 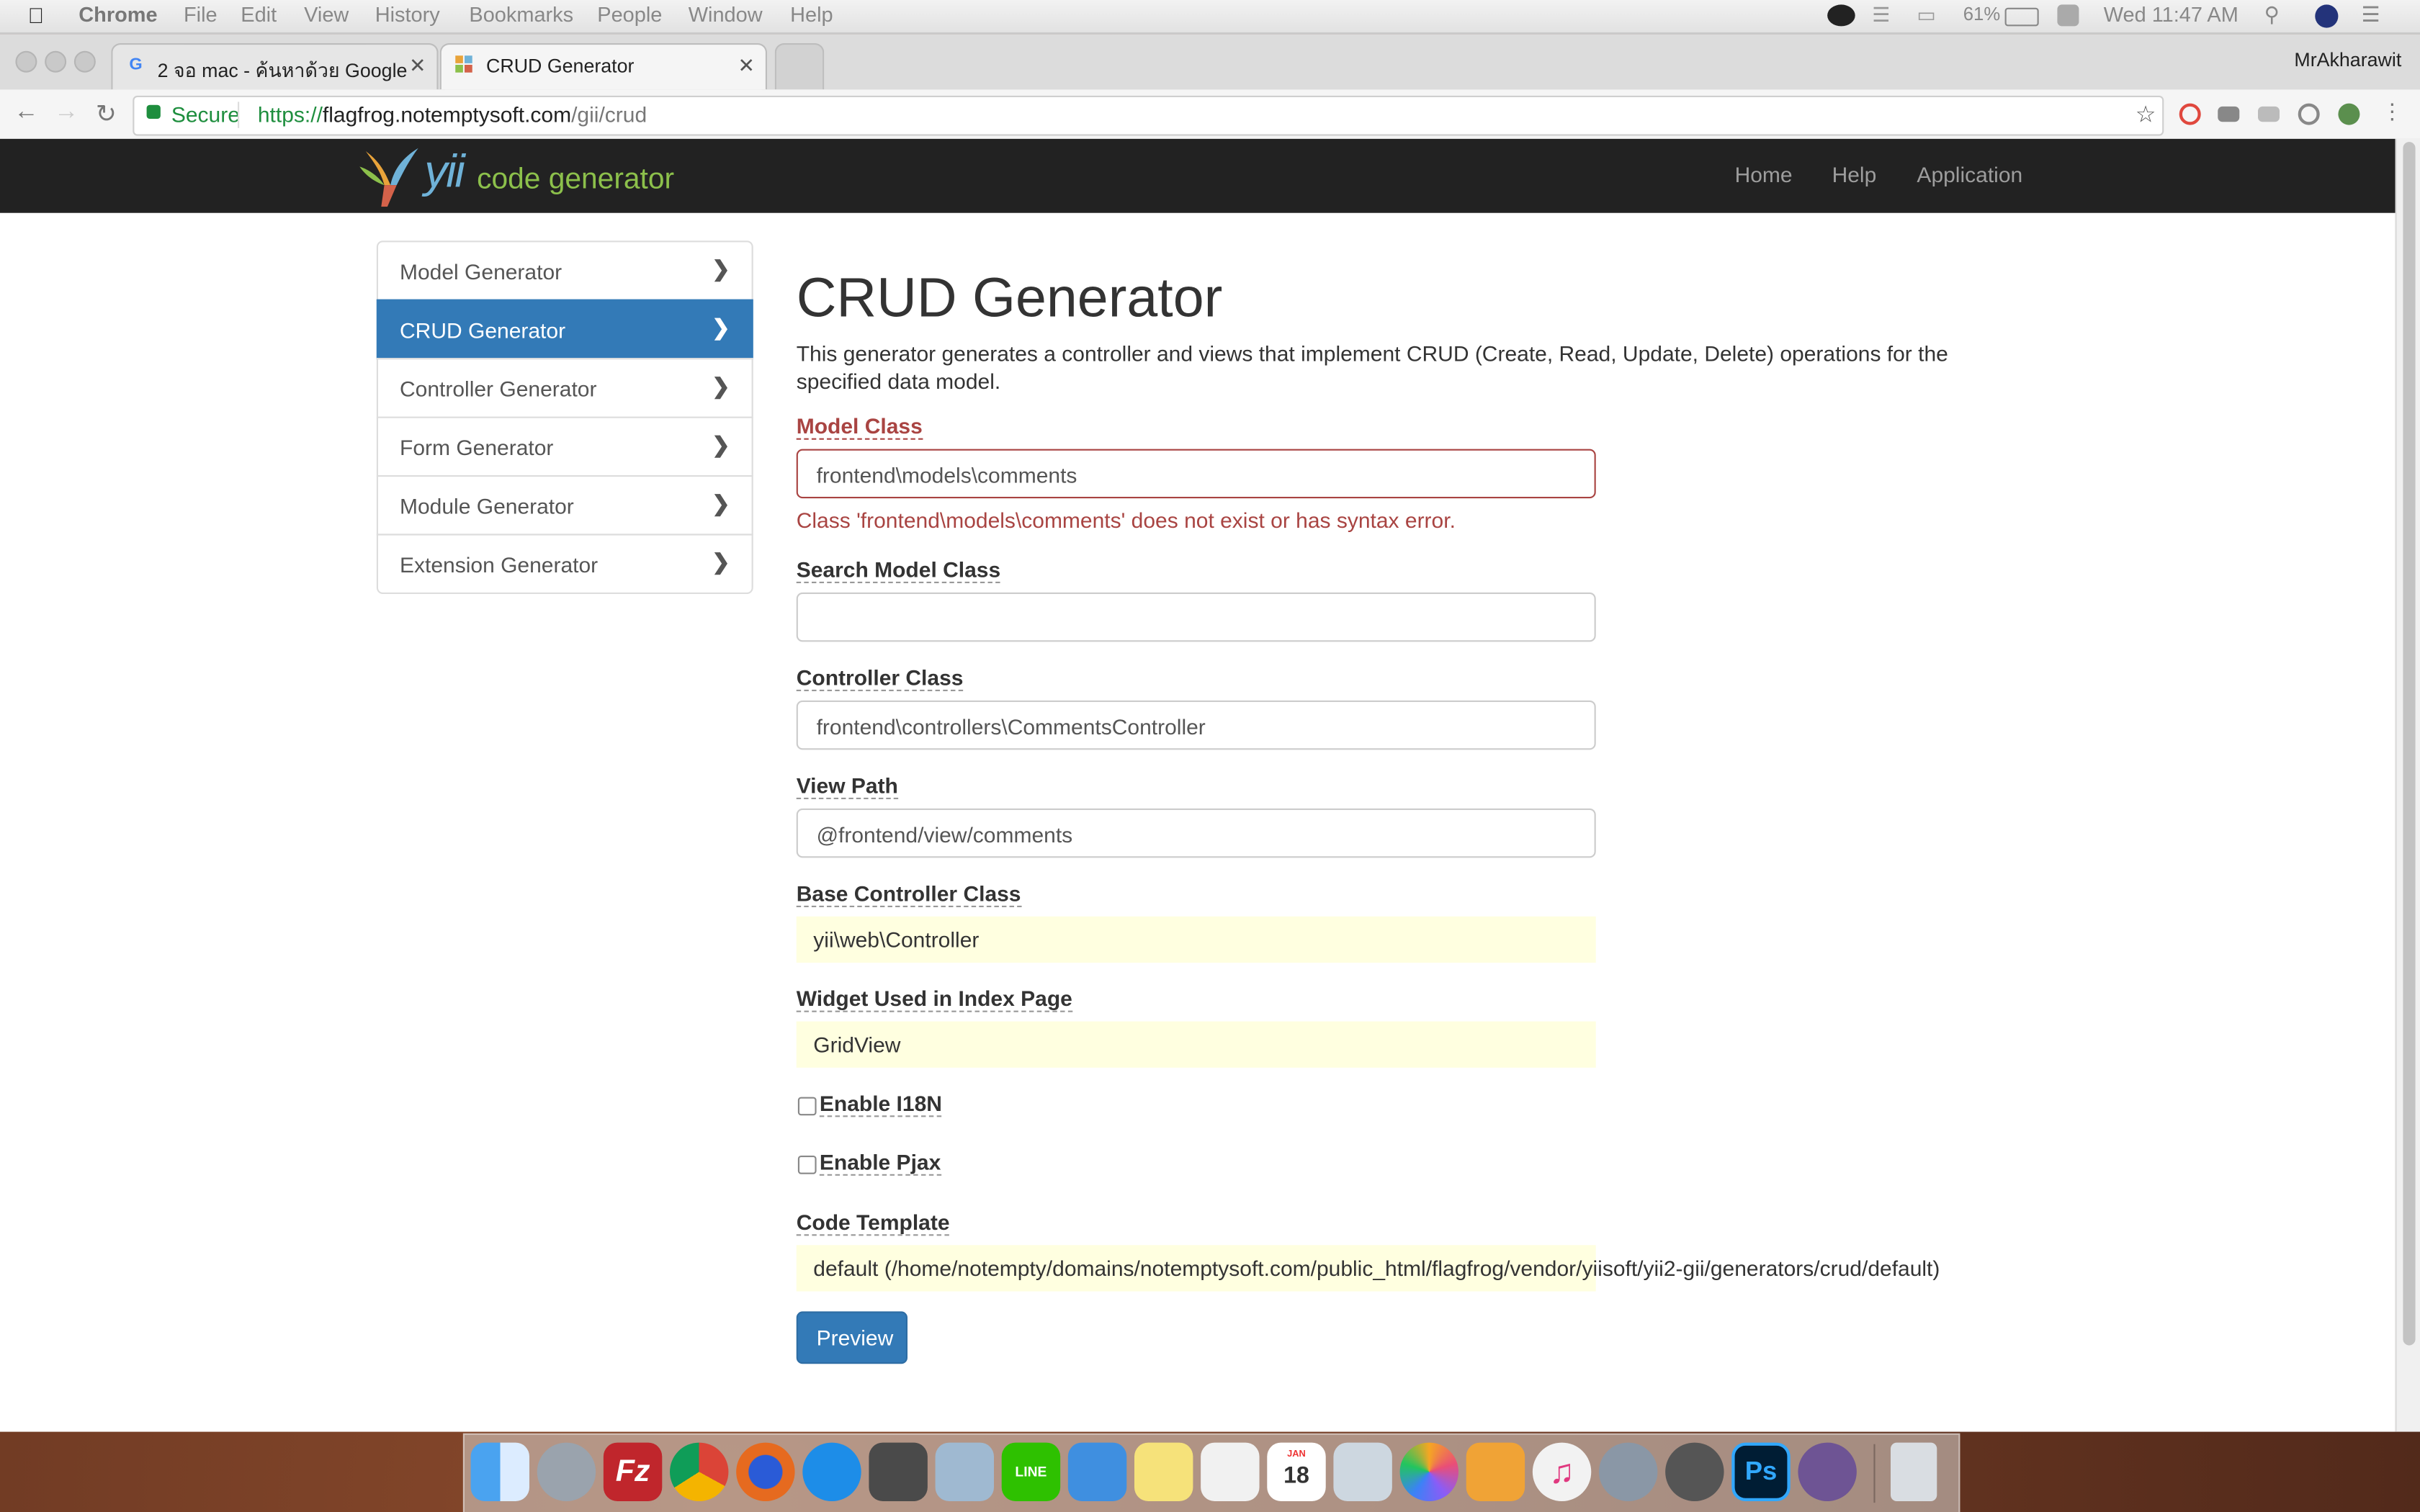 I want to click on enable-pjax-label: Enable Pjax, so click(x=880, y=1162).